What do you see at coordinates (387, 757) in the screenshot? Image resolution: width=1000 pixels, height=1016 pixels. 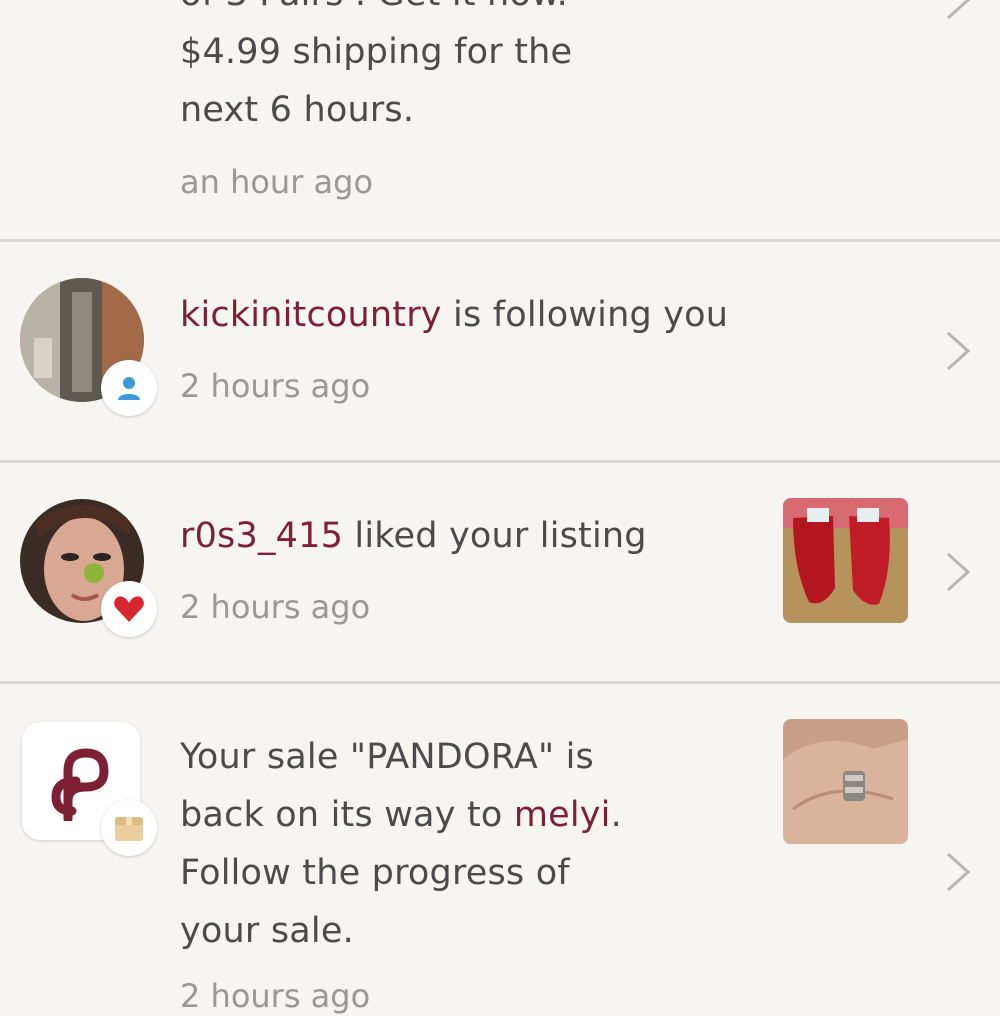 I see `text-line-1: Your sale "PANDORA" is` at bounding box center [387, 757].